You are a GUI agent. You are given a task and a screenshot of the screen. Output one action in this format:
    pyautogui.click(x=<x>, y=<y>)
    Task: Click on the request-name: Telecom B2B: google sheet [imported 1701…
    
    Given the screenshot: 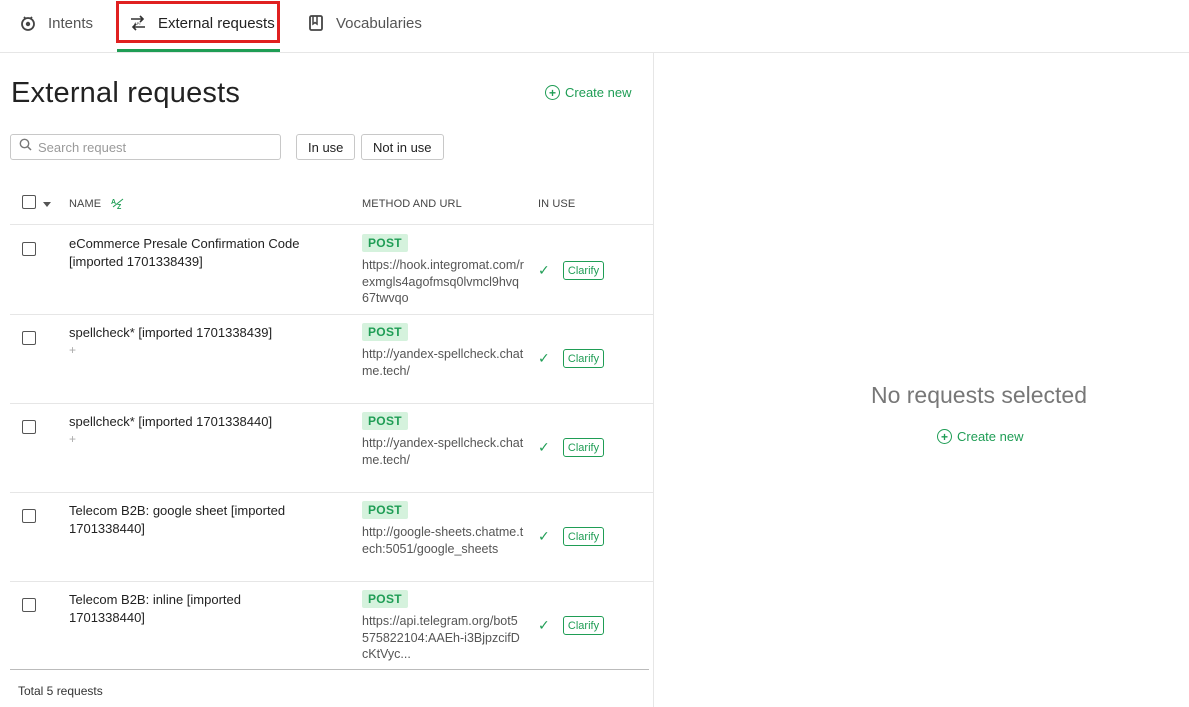 What is the action you would take?
    pyautogui.click(x=177, y=519)
    